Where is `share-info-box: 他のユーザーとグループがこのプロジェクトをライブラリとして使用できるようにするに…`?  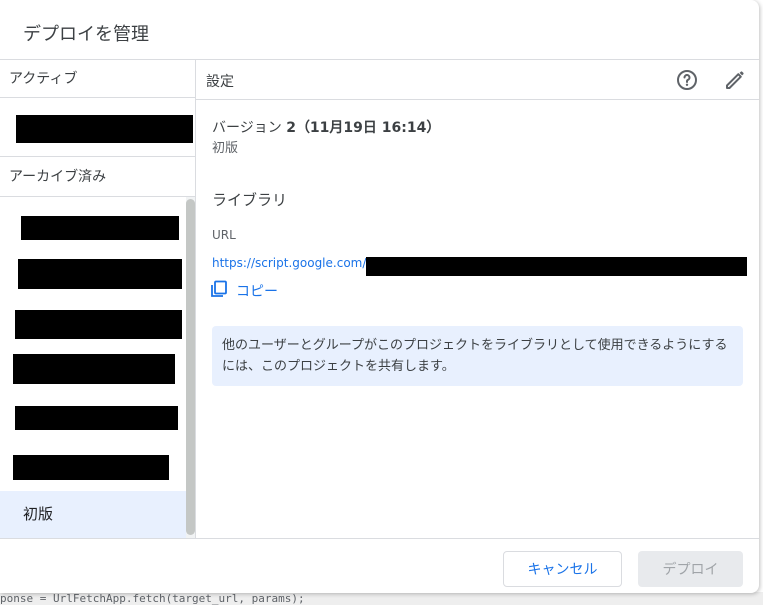
share-info-box: 他のユーザーとグループがこのプロジェクトをライブラリとして使用できるようにするに… is located at coordinates (477, 356).